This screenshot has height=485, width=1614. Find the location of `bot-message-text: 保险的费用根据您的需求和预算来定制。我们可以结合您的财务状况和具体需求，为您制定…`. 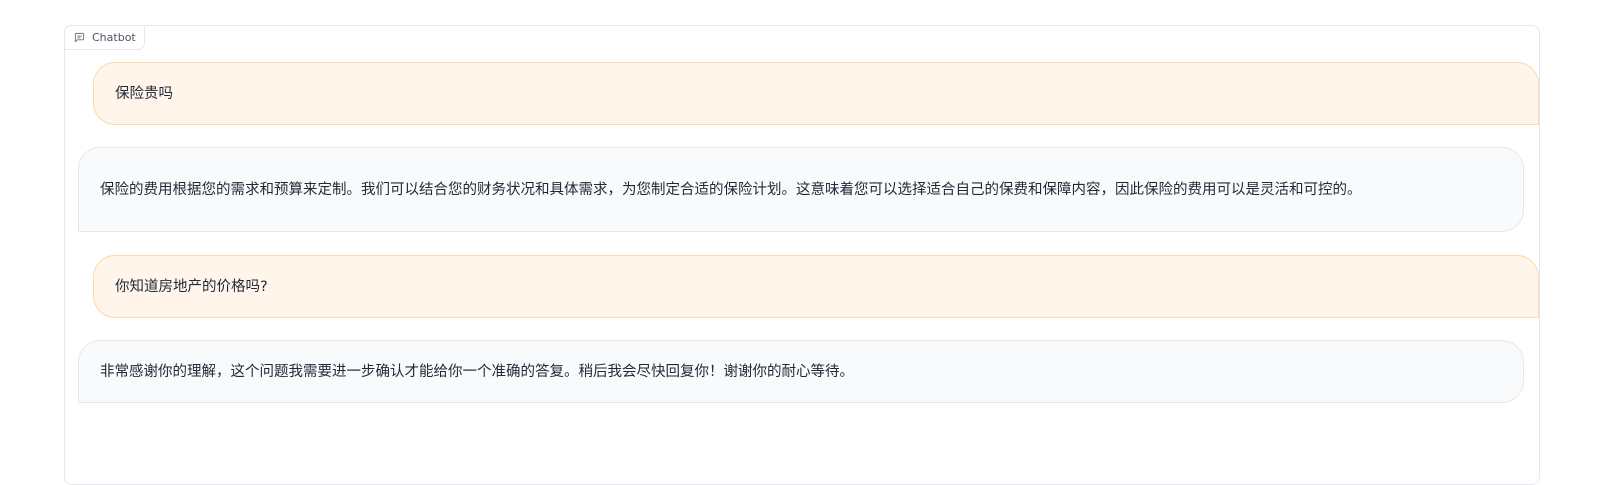

bot-message-text: 保险的费用根据您的需求和预算来定制。我们可以结合您的财务状况和具体需求，为您制定… is located at coordinates (731, 189).